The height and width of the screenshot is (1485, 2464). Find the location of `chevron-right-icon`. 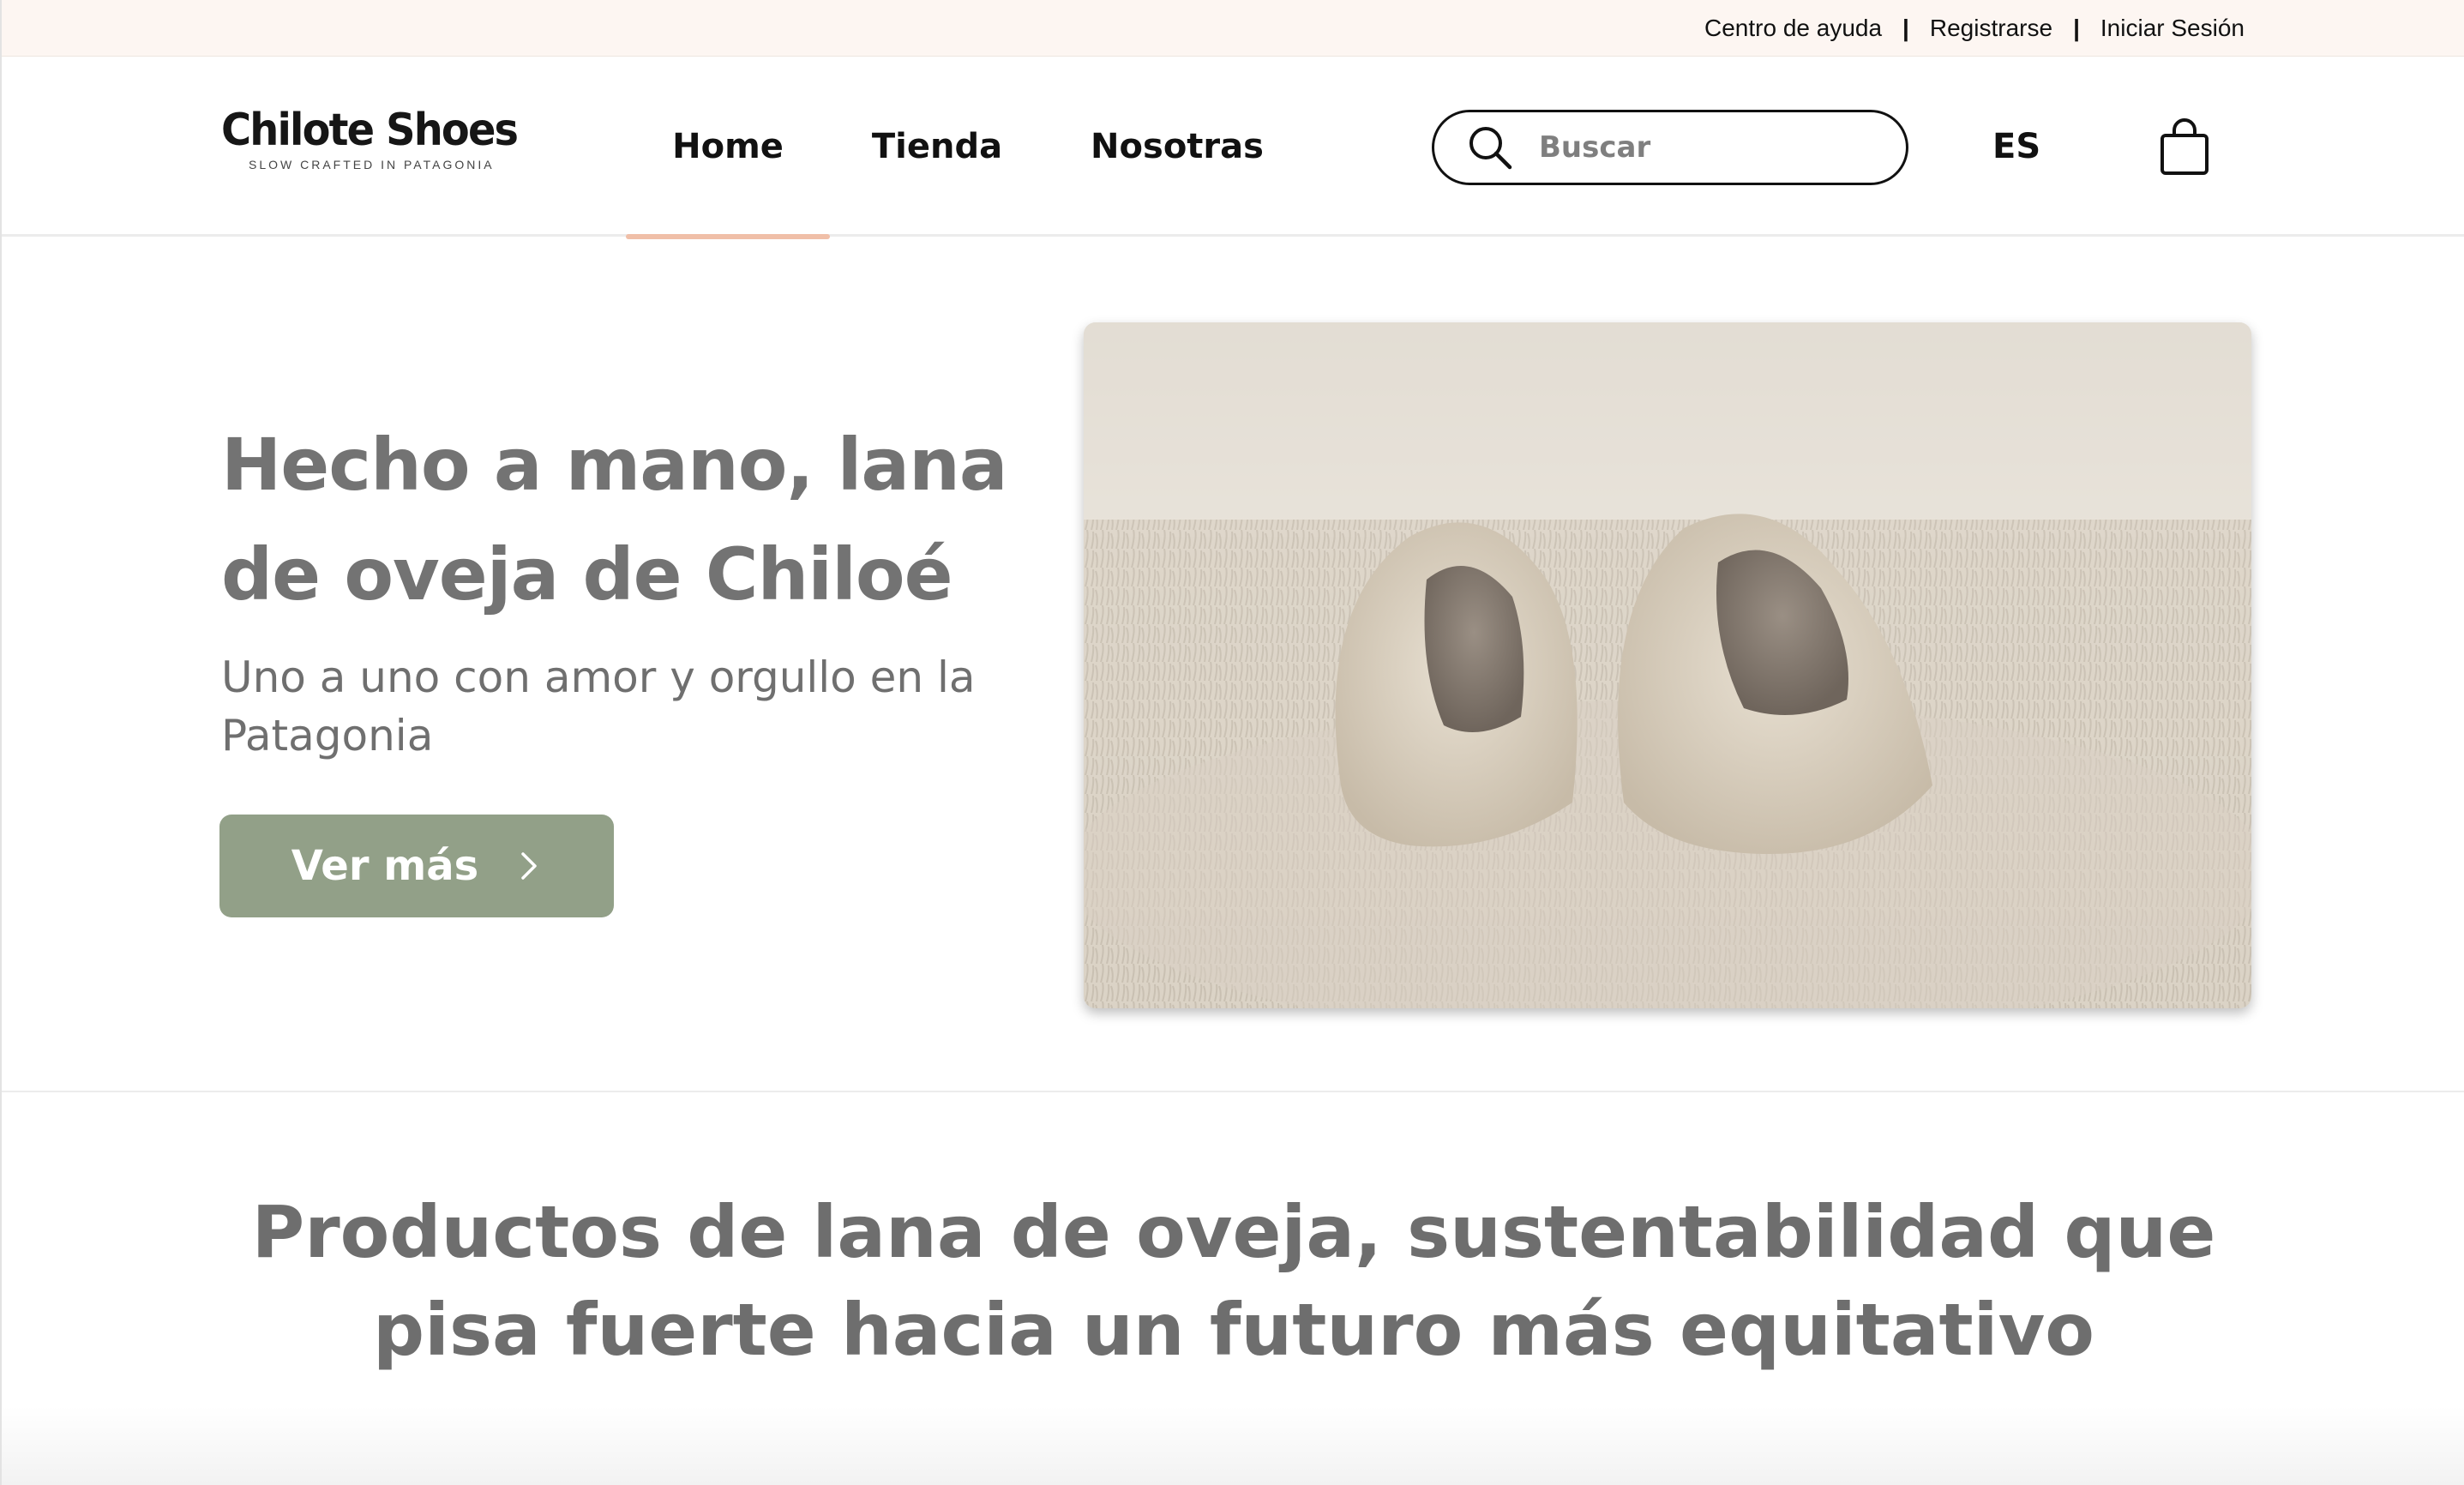

chevron-right-icon is located at coordinates (529, 866).